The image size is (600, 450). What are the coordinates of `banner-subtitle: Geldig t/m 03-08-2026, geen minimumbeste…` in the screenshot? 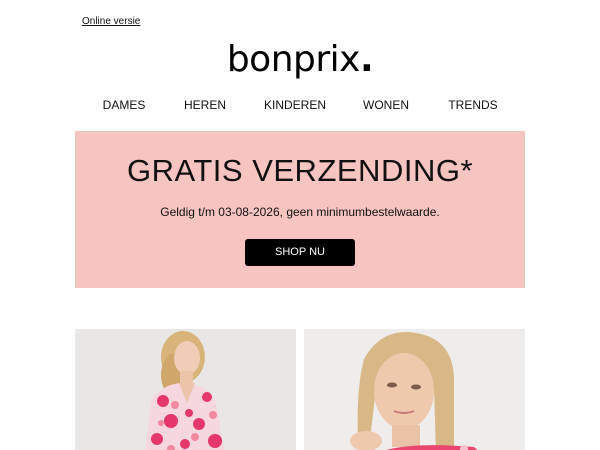 It's located at (300, 212).